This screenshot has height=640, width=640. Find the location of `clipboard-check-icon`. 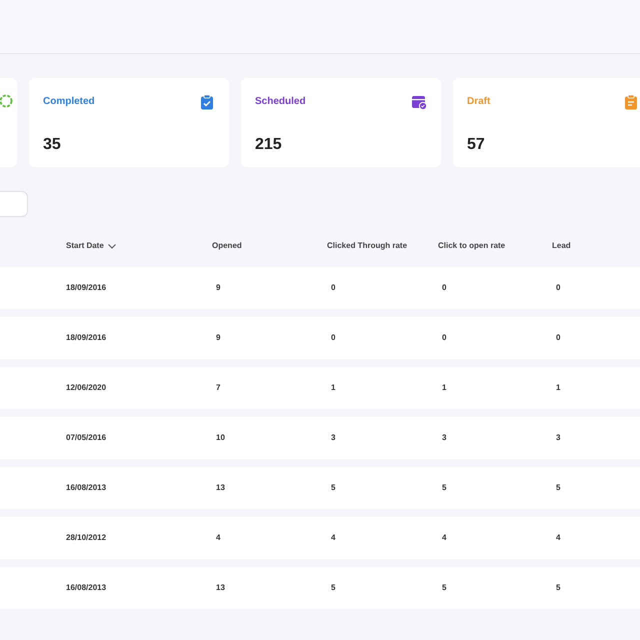

clipboard-check-icon is located at coordinates (207, 102).